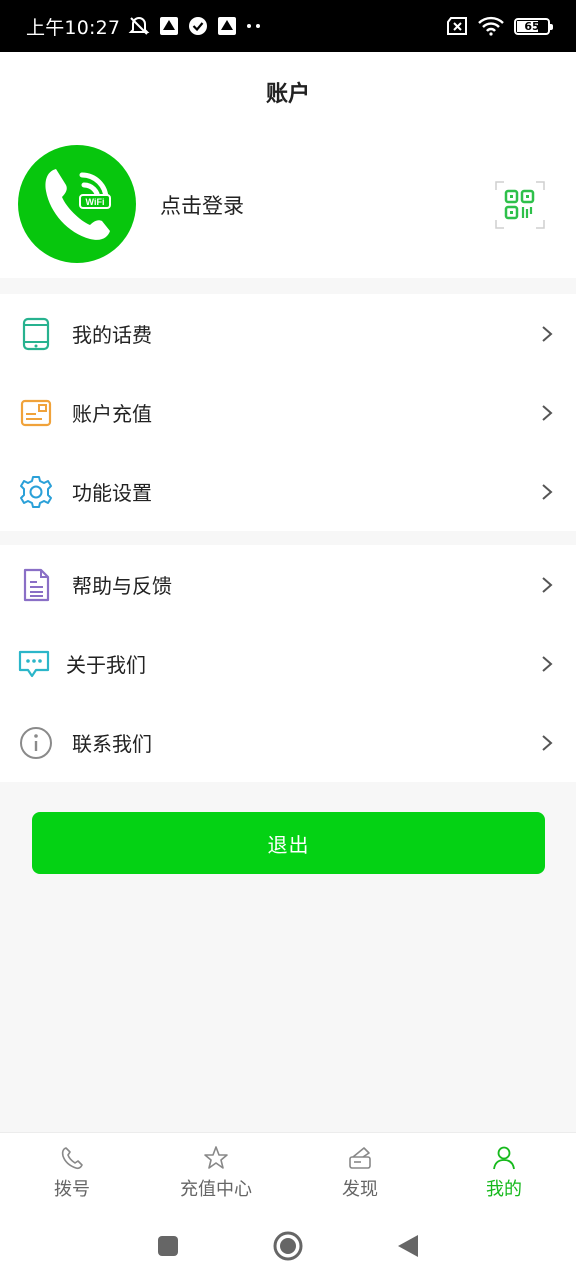  I want to click on tab-mine: 我的, so click(504, 1172).